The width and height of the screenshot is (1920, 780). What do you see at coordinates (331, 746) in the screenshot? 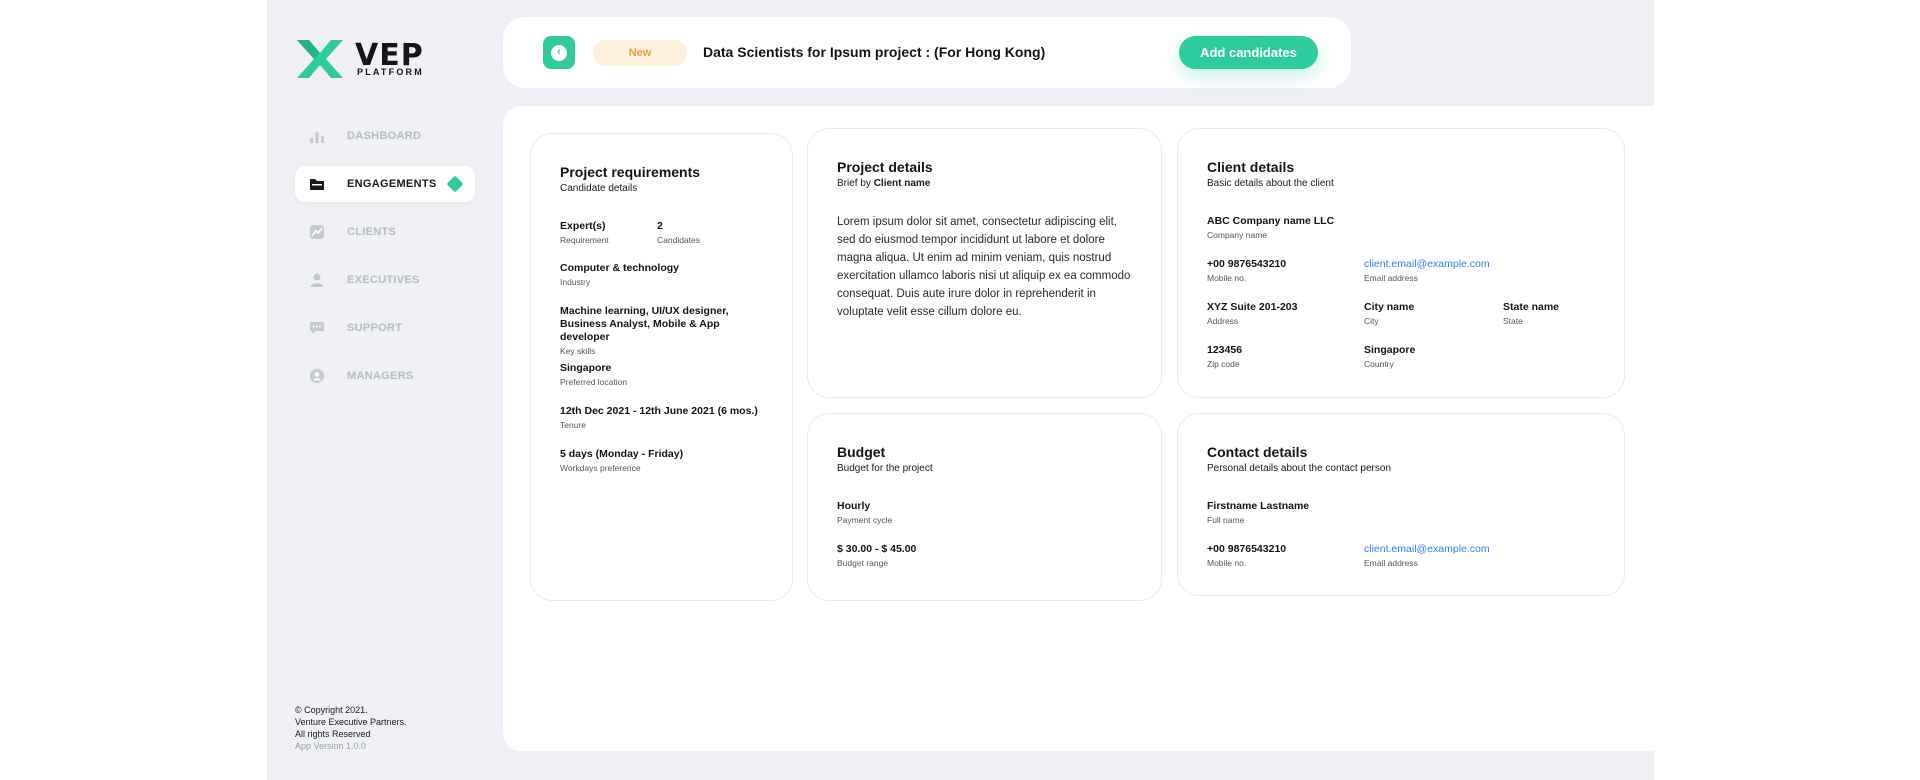
I see `app-version: App Version 1.0.0` at bounding box center [331, 746].